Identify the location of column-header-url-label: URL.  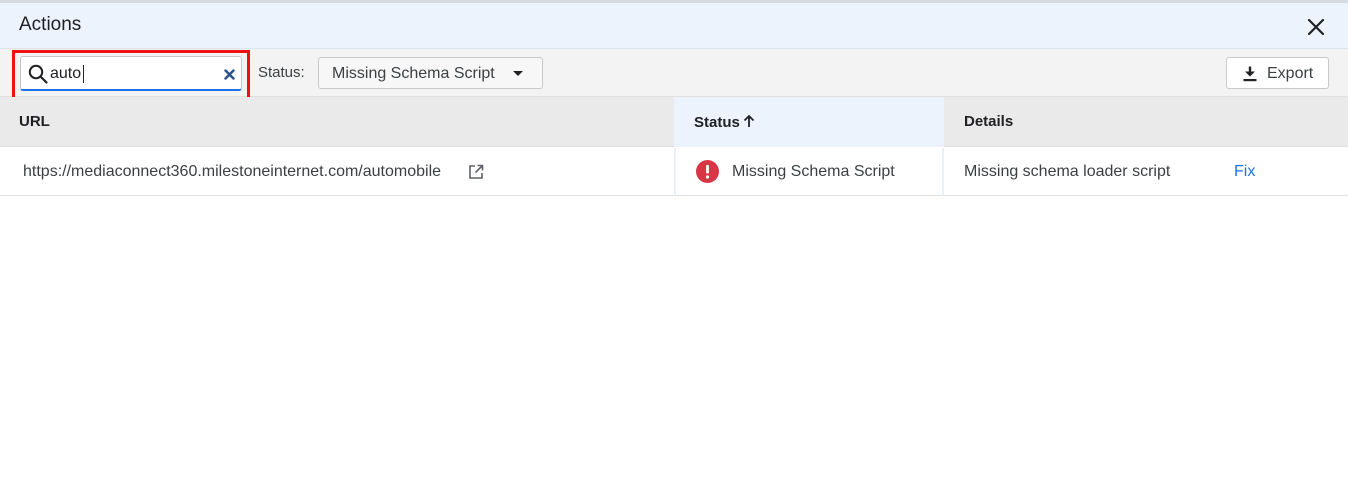
(34, 121).